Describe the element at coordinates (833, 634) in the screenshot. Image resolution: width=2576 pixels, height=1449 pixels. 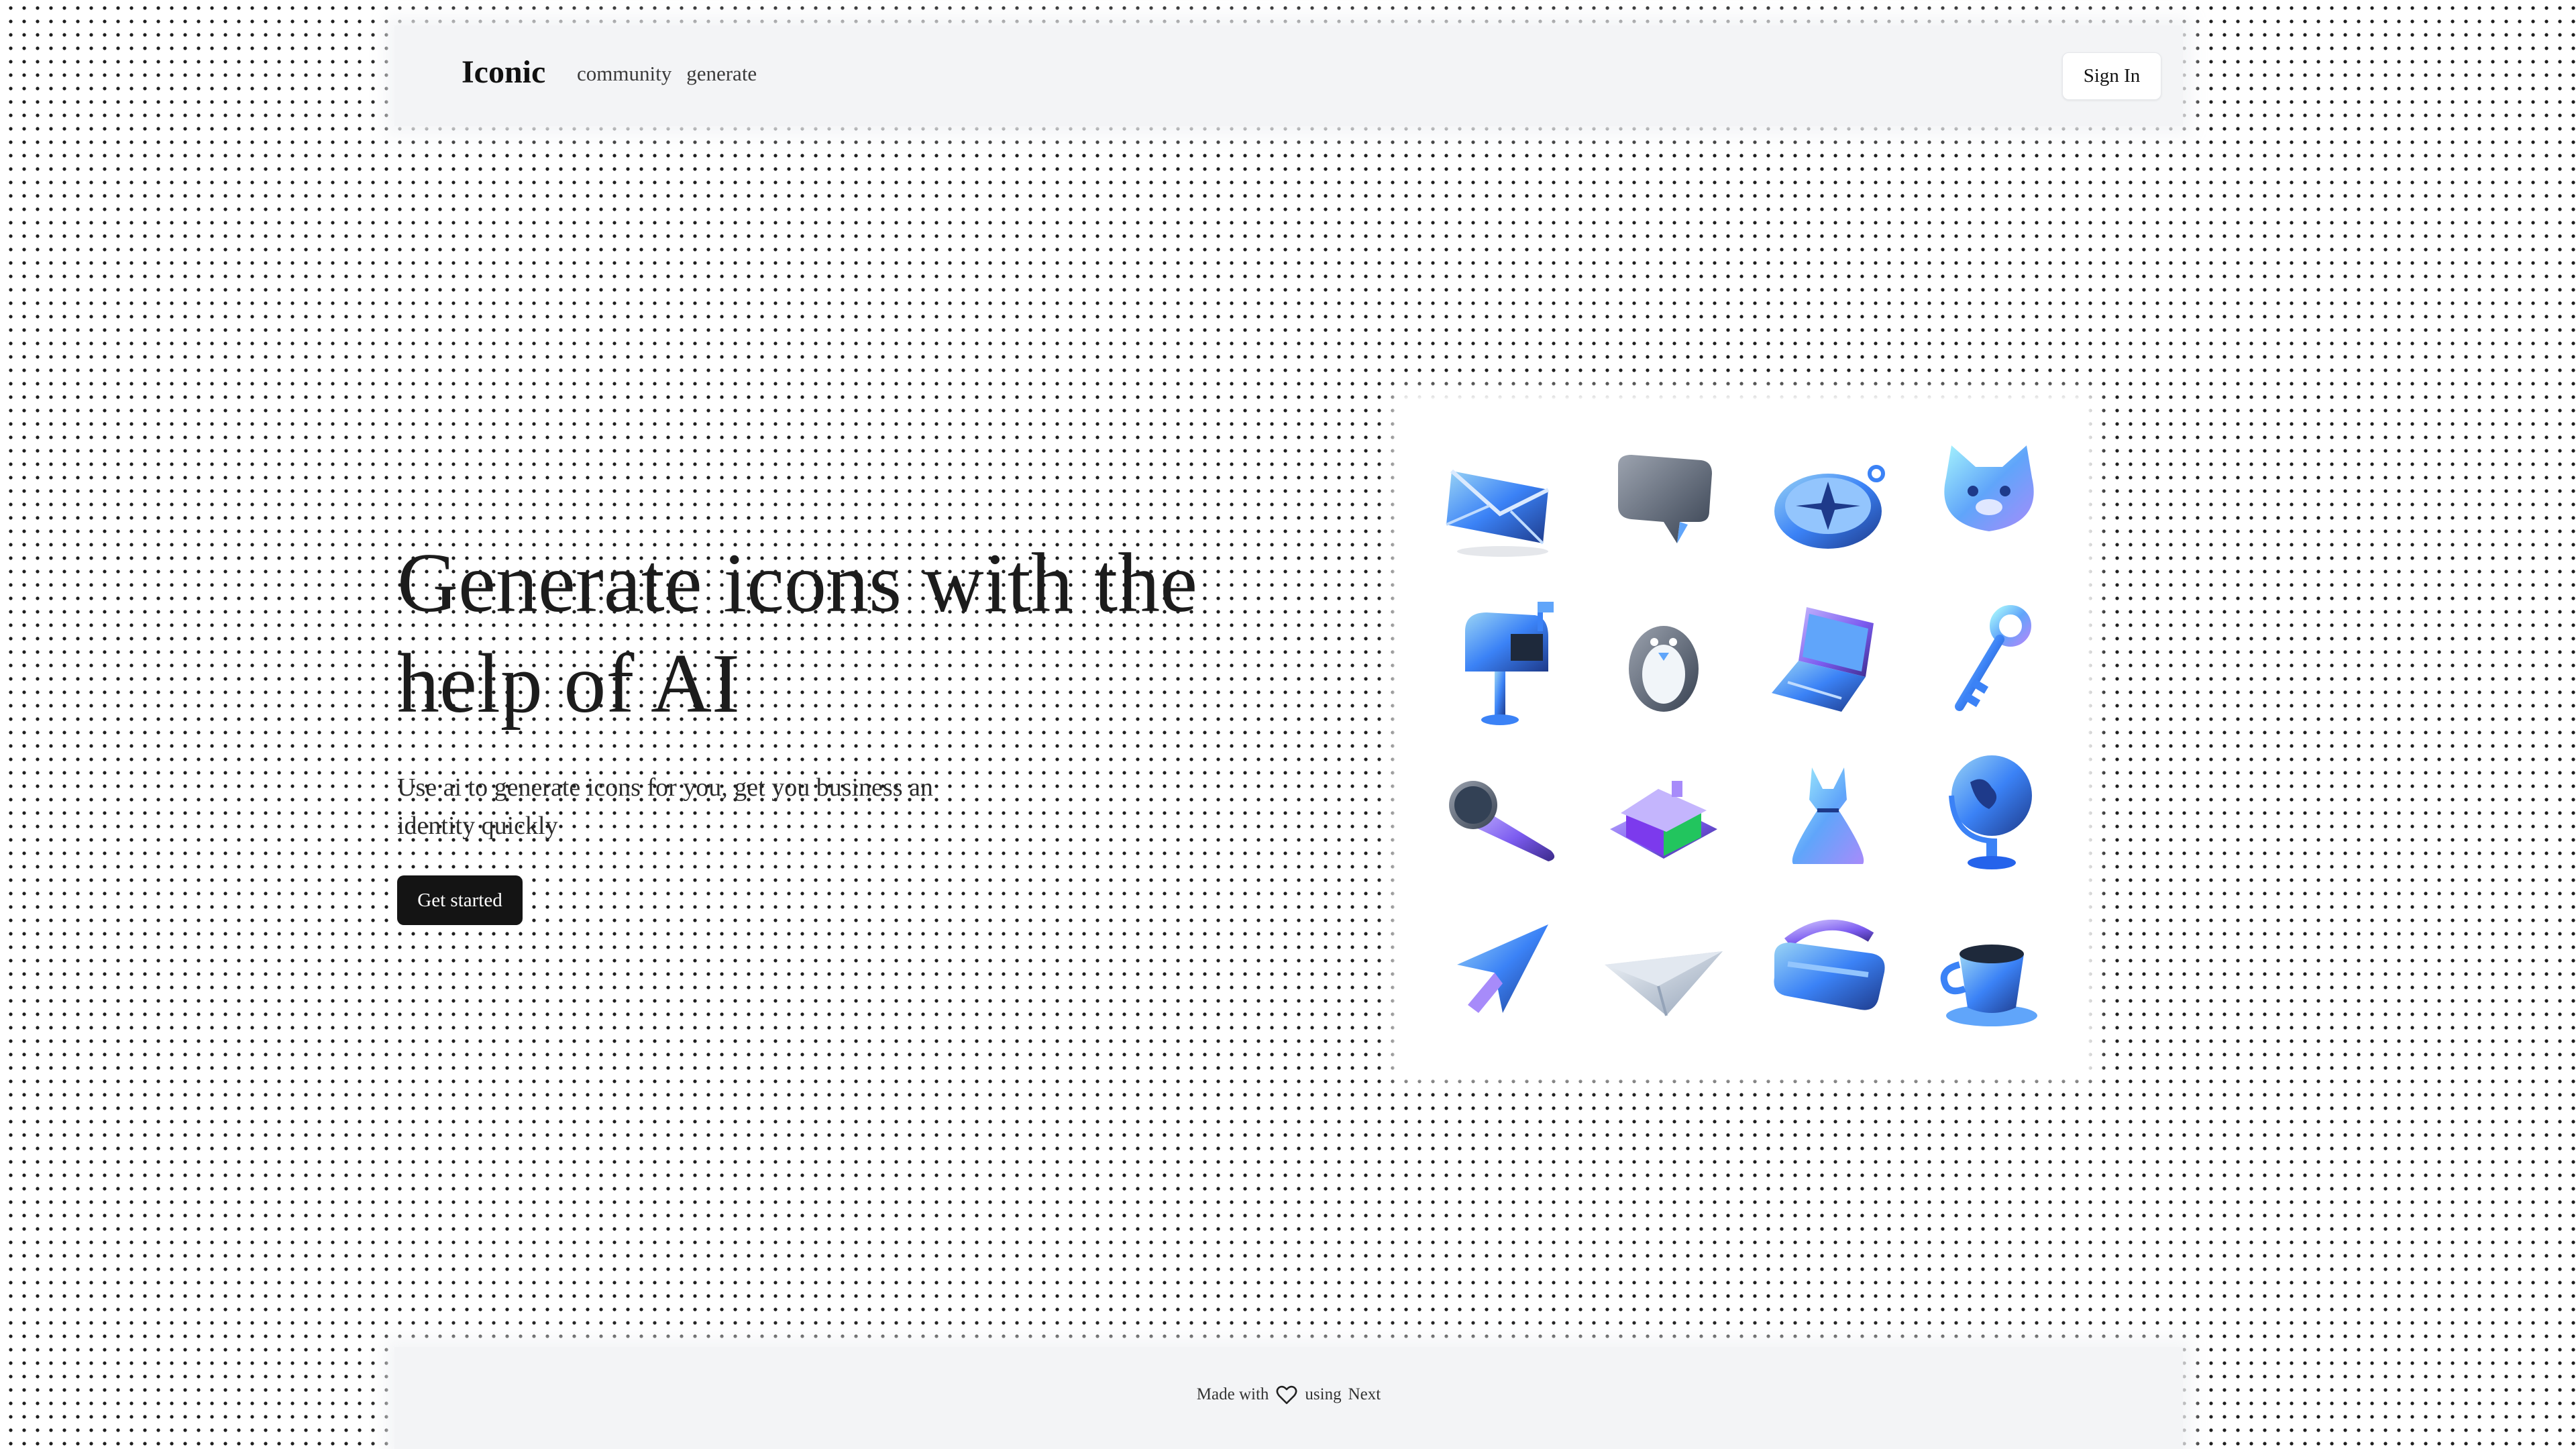
I see `hero-title: Generate icons with the help of AI` at that location.